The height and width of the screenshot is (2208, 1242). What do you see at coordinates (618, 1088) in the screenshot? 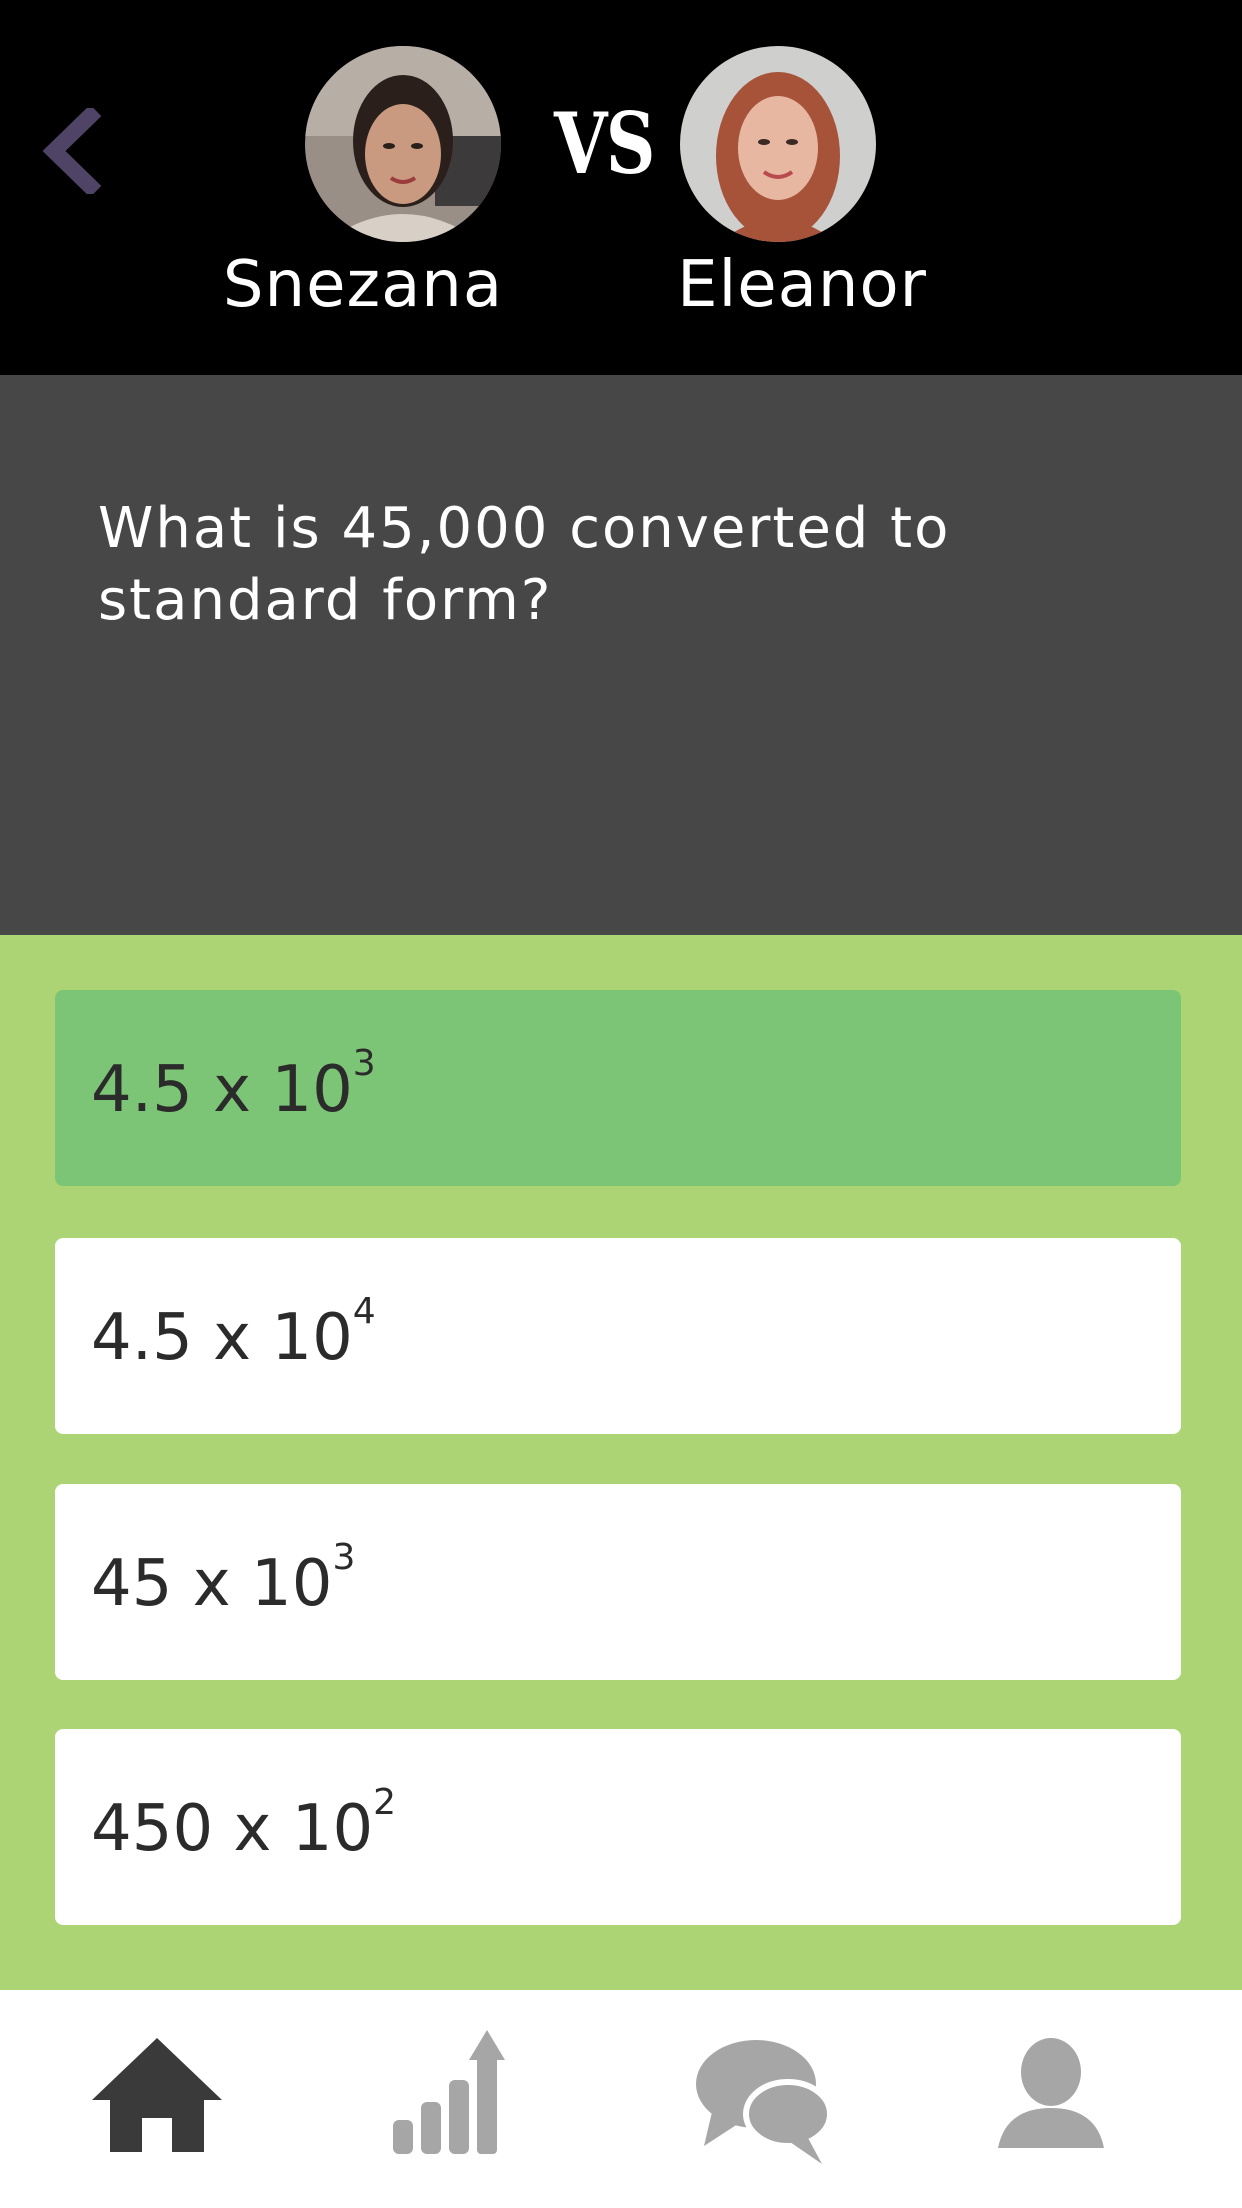
I see `answer-option-1: 4.5 x 103` at bounding box center [618, 1088].